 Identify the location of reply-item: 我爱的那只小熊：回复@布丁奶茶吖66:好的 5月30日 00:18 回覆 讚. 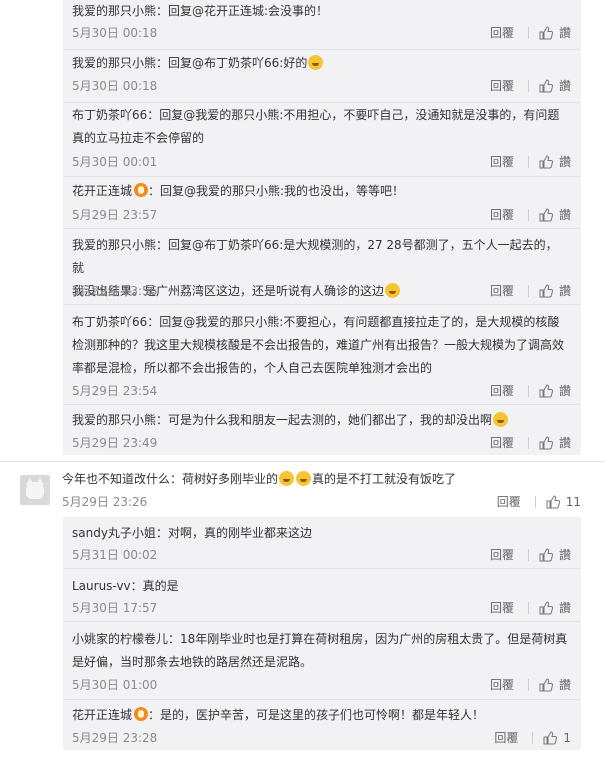
(322, 77).